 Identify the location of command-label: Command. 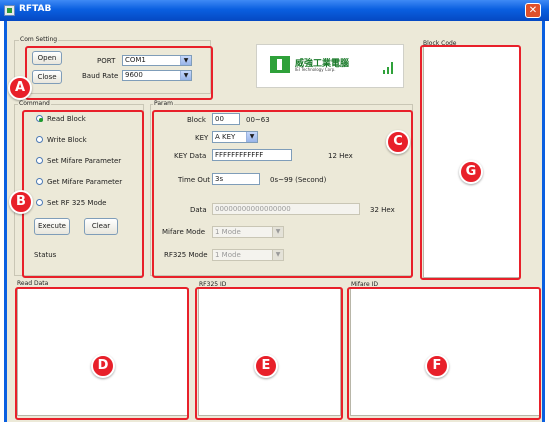
(34, 103).